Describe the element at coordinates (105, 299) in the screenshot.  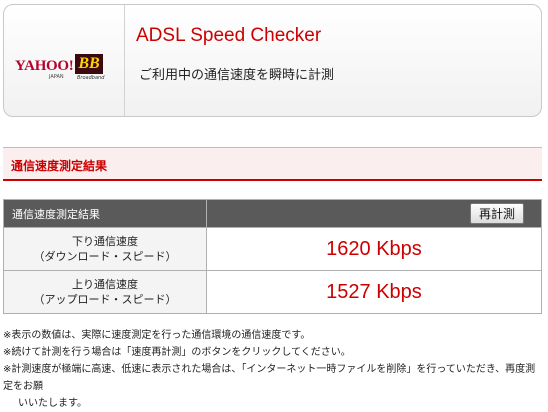
I see `upload-label-line2: （アップロード・スピード）` at that location.